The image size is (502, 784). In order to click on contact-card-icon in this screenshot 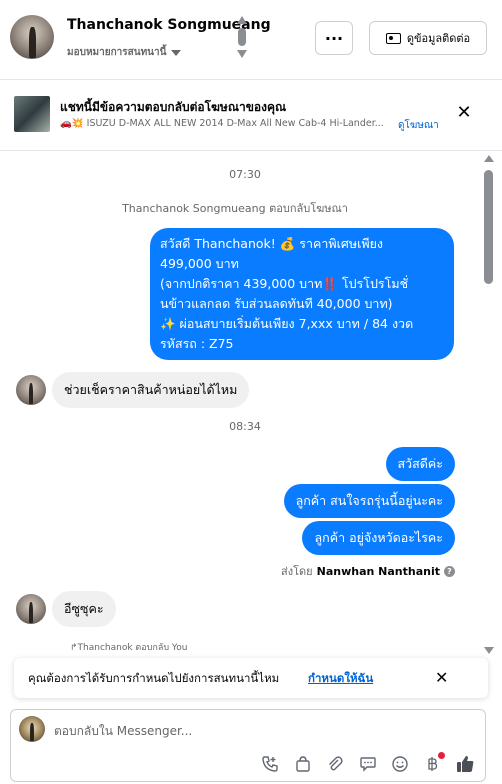, I will do `click(393, 38)`.